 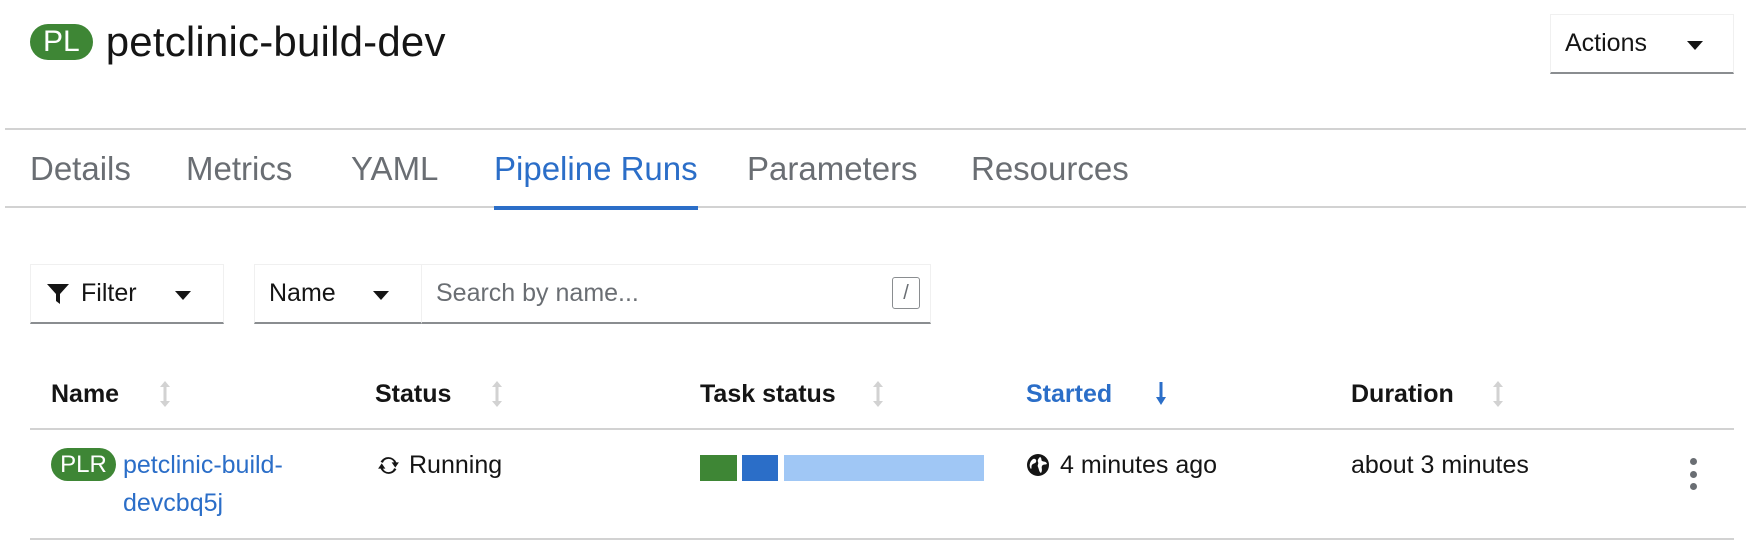 I want to click on globe-icon, so click(x=1038, y=465).